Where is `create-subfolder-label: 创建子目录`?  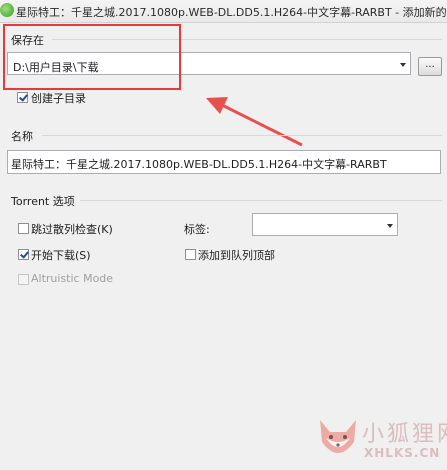
create-subfolder-label: 创建子目录 is located at coordinates (58, 98).